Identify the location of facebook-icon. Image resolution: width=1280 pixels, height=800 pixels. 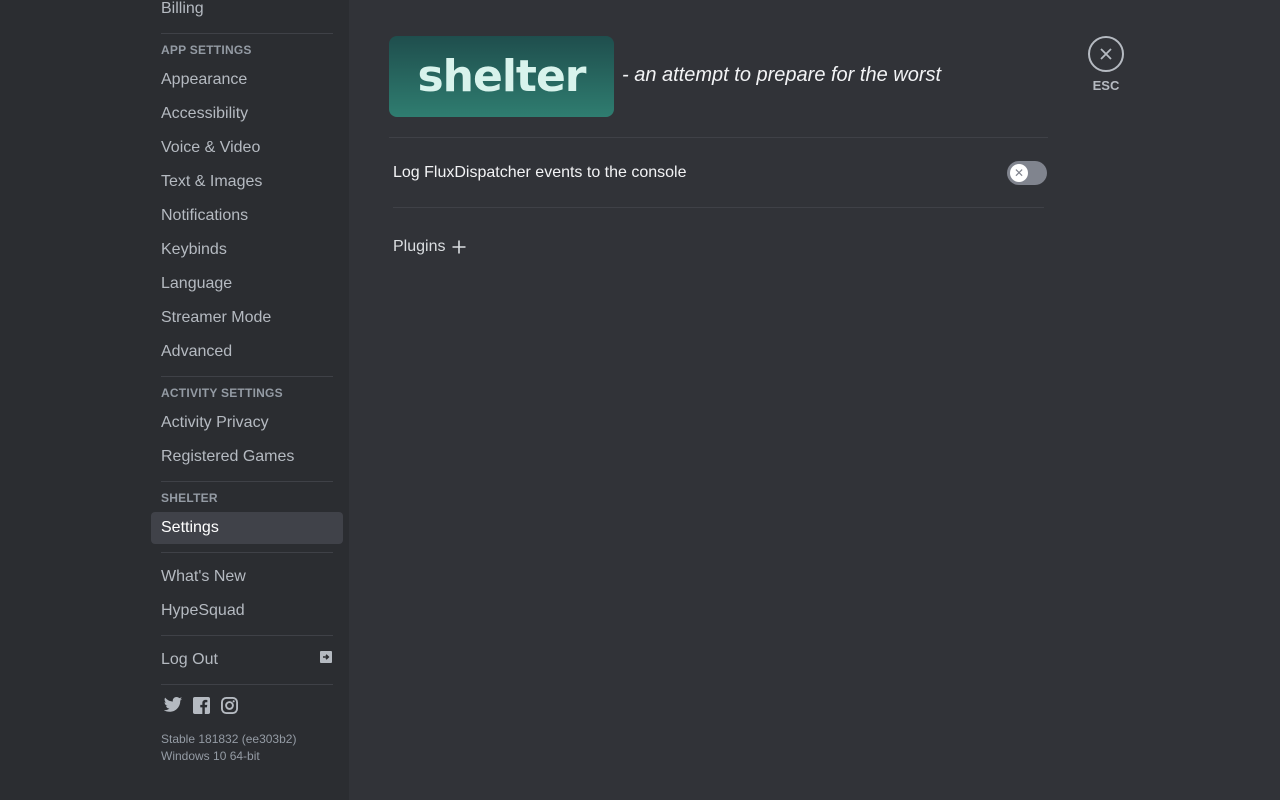
(201, 705).